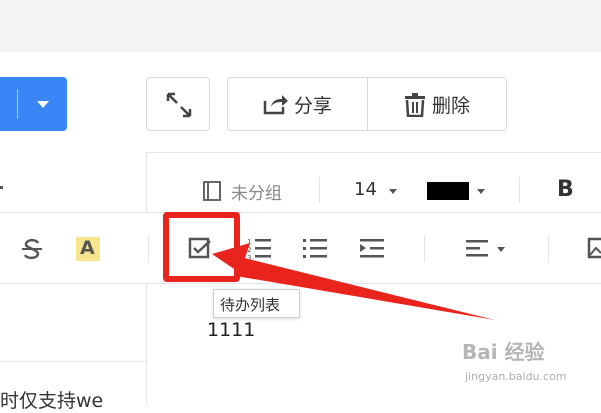  Describe the element at coordinates (516, 376) in the screenshot. I see `watermark-url: jingyan.baidu.com` at that location.